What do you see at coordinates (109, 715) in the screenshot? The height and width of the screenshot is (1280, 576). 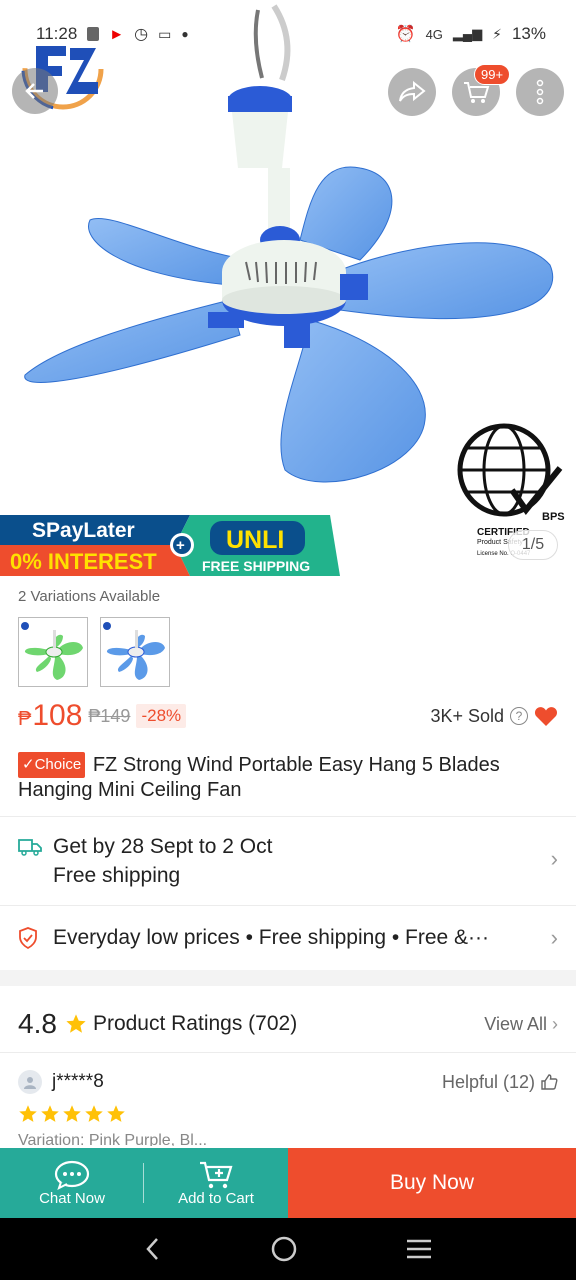 I see `original-price: ₱149` at bounding box center [109, 715].